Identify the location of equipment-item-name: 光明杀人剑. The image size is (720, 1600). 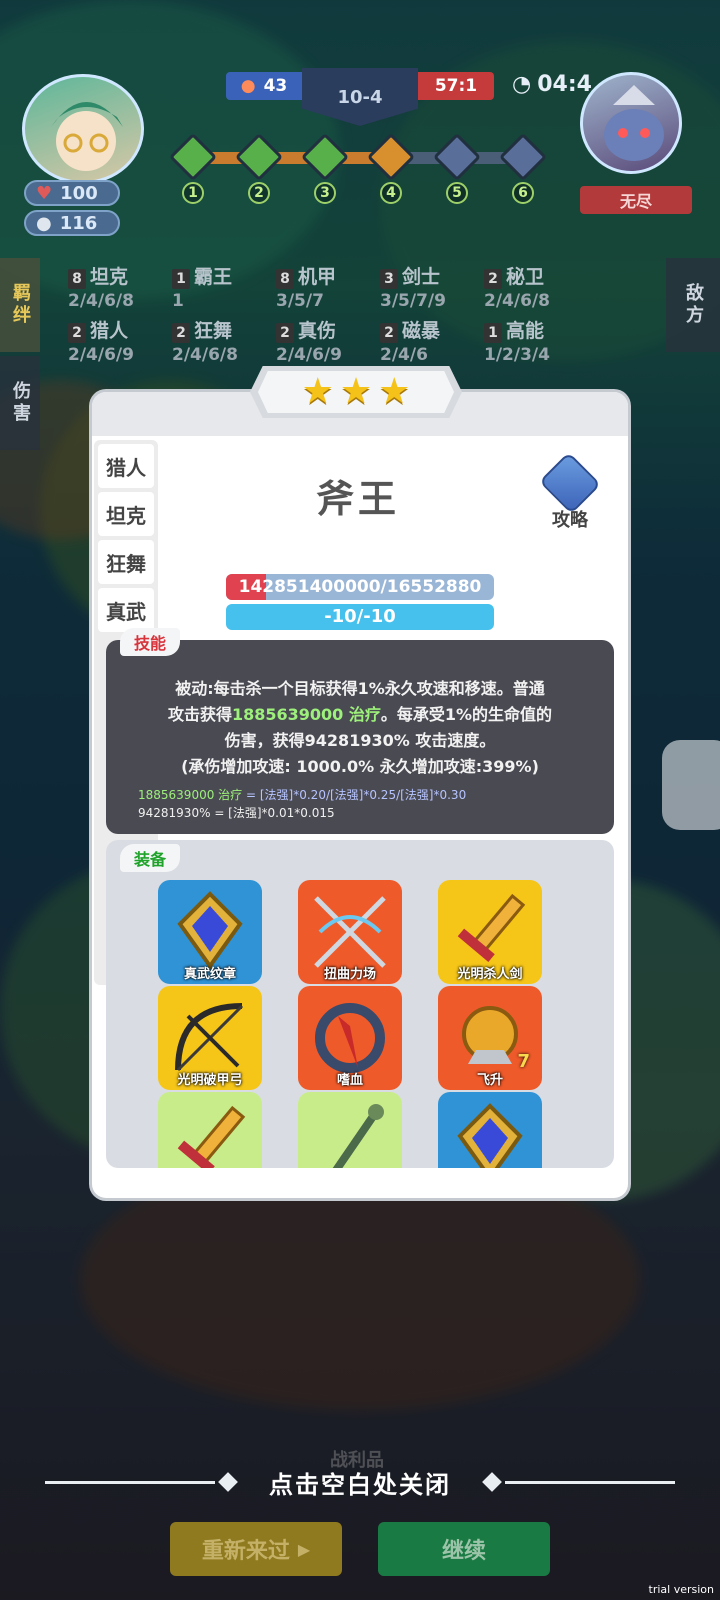
(490, 974).